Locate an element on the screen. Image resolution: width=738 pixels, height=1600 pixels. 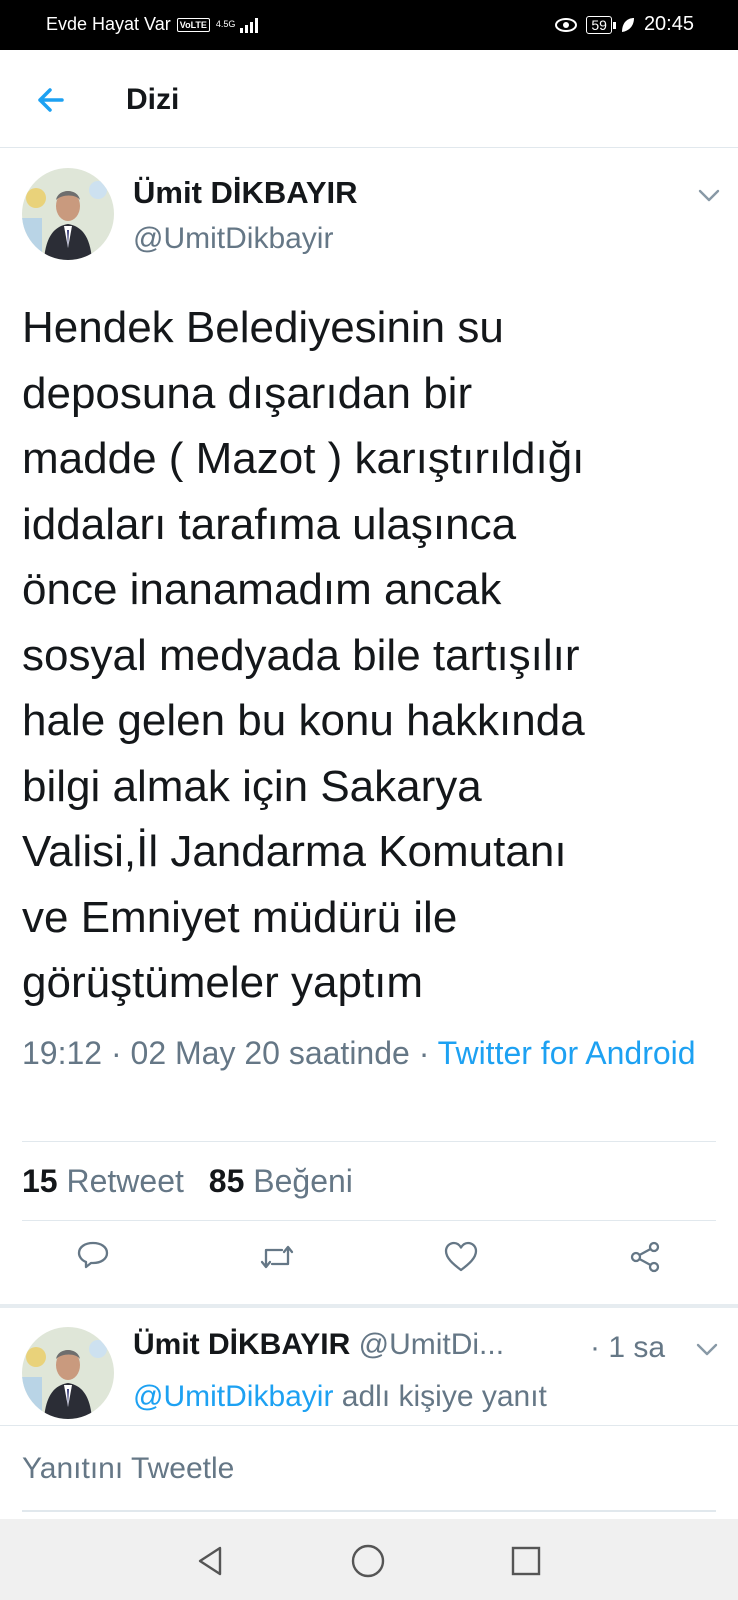
replying-to-handle: @UmitDikbayir is located at coordinates (233, 1396).